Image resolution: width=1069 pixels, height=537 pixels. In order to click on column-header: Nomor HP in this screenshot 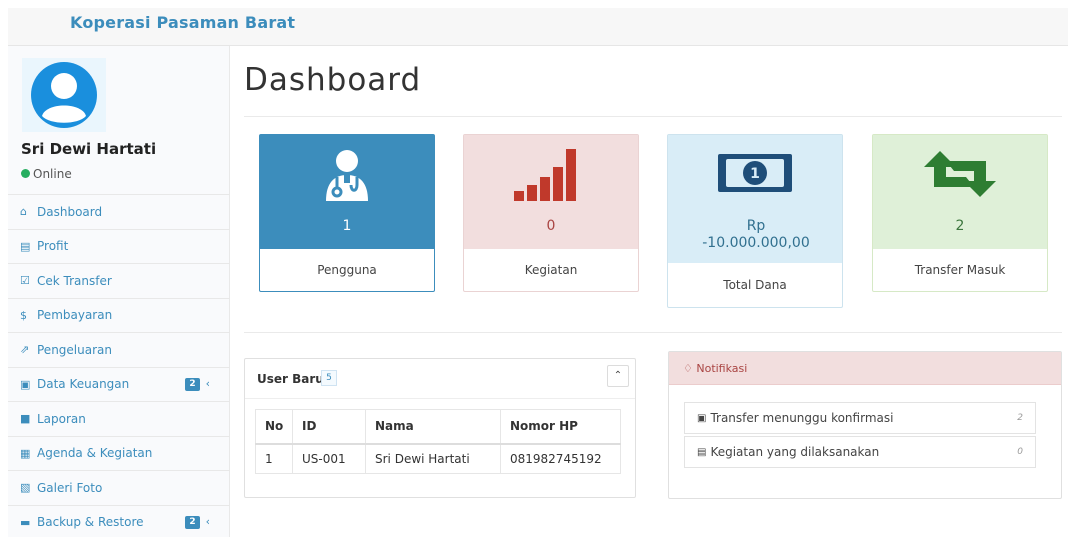, I will do `click(560, 427)`.